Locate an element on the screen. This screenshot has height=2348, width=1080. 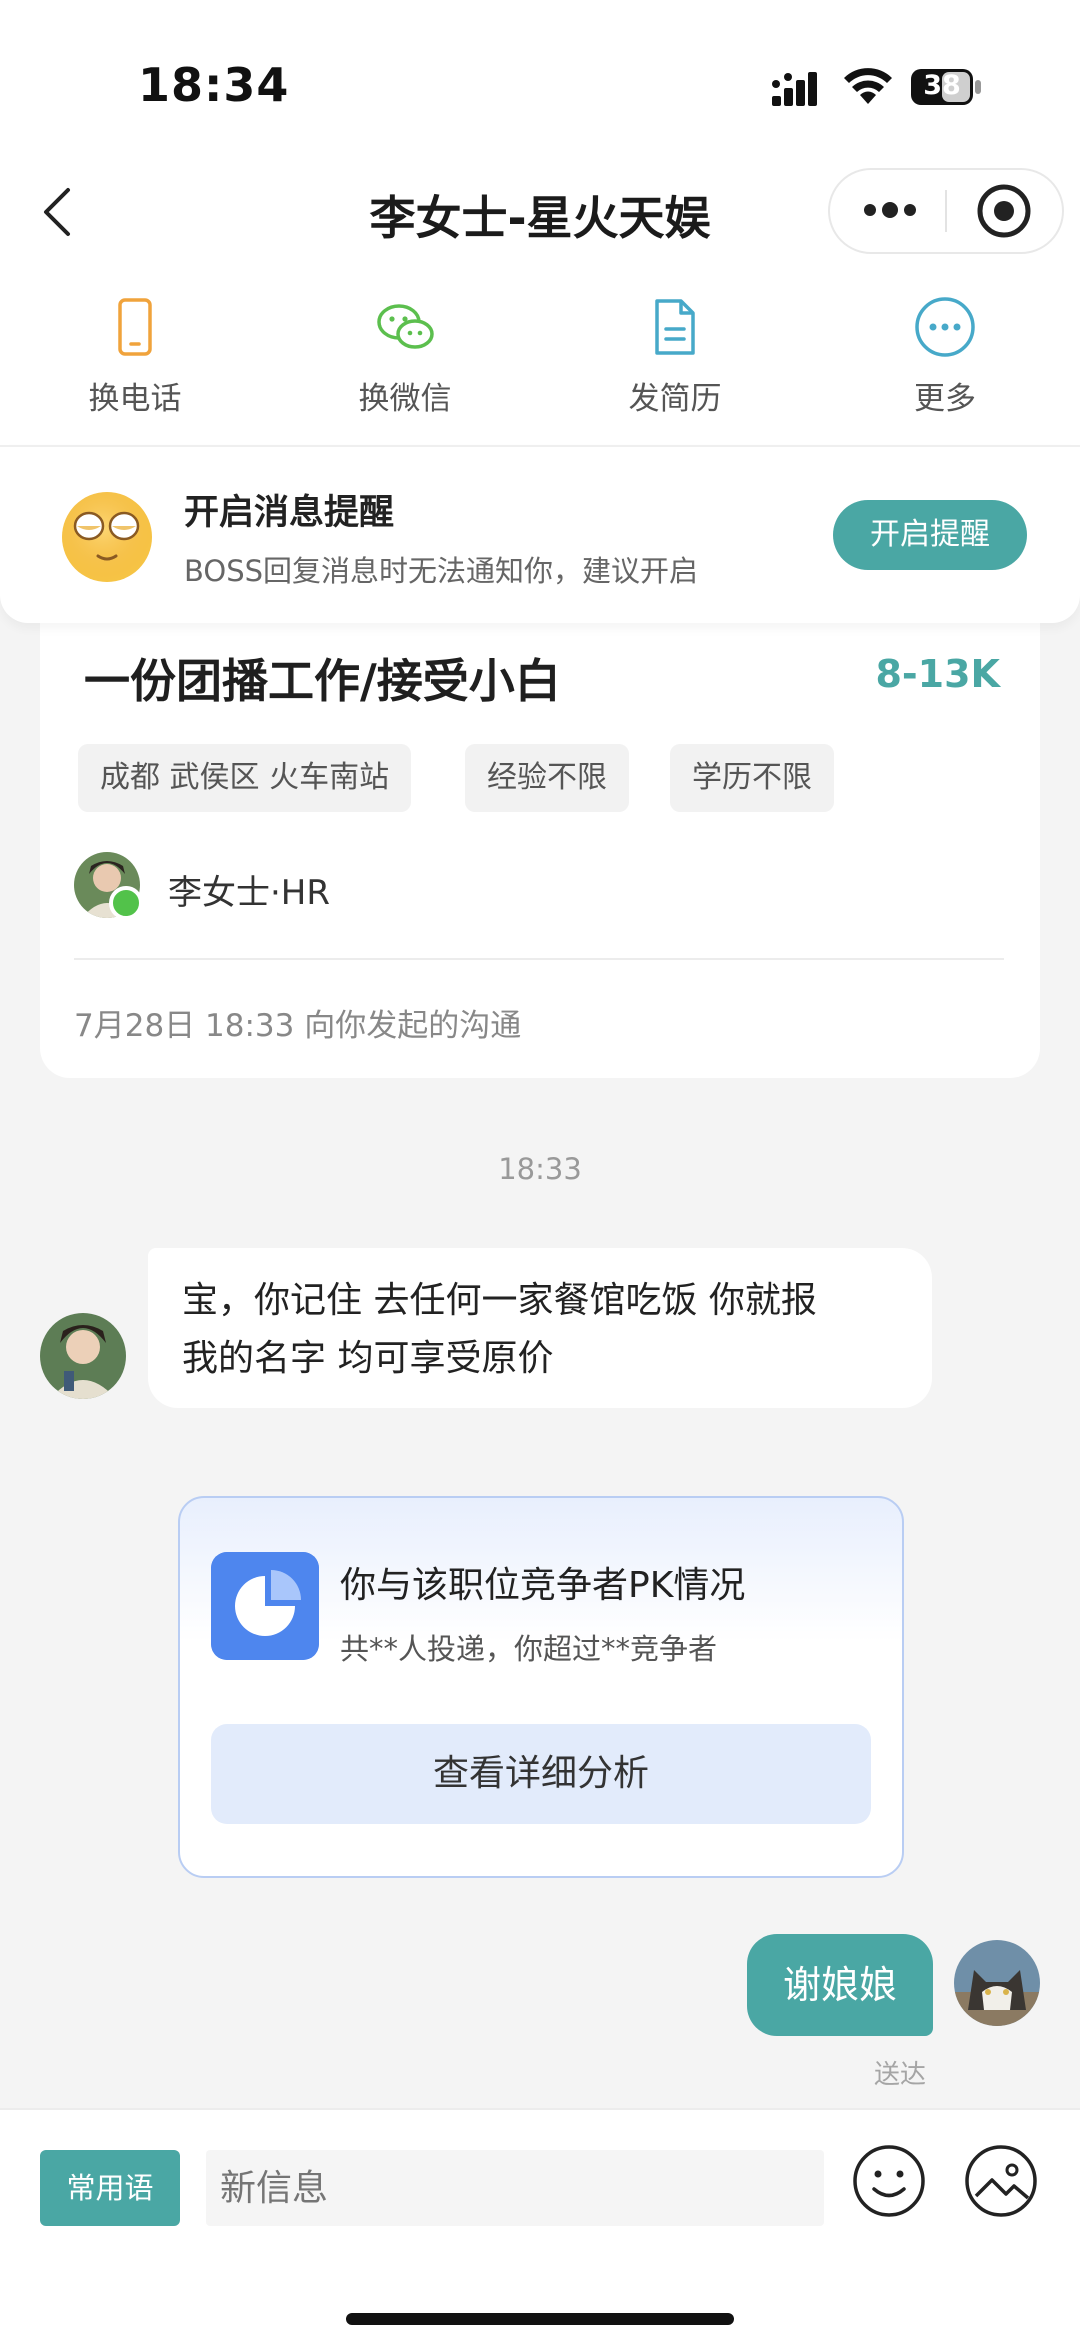
pie-chart-icon is located at coordinates (265, 1606).